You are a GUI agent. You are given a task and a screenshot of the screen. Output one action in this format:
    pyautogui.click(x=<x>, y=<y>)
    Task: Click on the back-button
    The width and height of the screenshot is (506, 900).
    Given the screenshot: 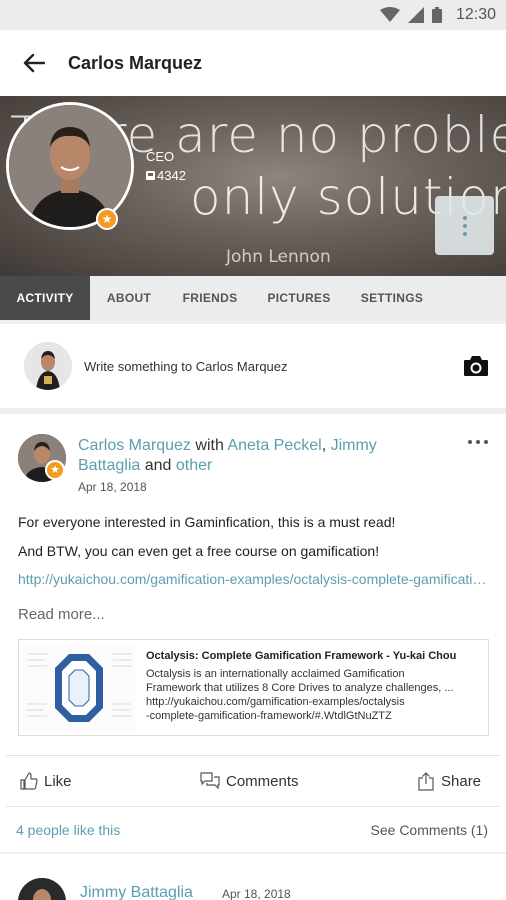 What is the action you would take?
    pyautogui.click(x=34, y=63)
    